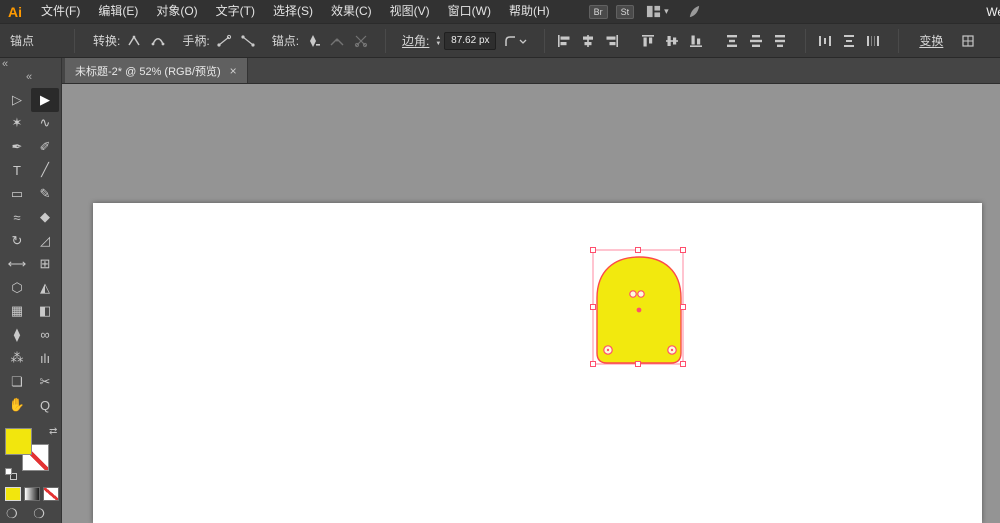  I want to click on pen-tool: ✒, so click(17, 147).